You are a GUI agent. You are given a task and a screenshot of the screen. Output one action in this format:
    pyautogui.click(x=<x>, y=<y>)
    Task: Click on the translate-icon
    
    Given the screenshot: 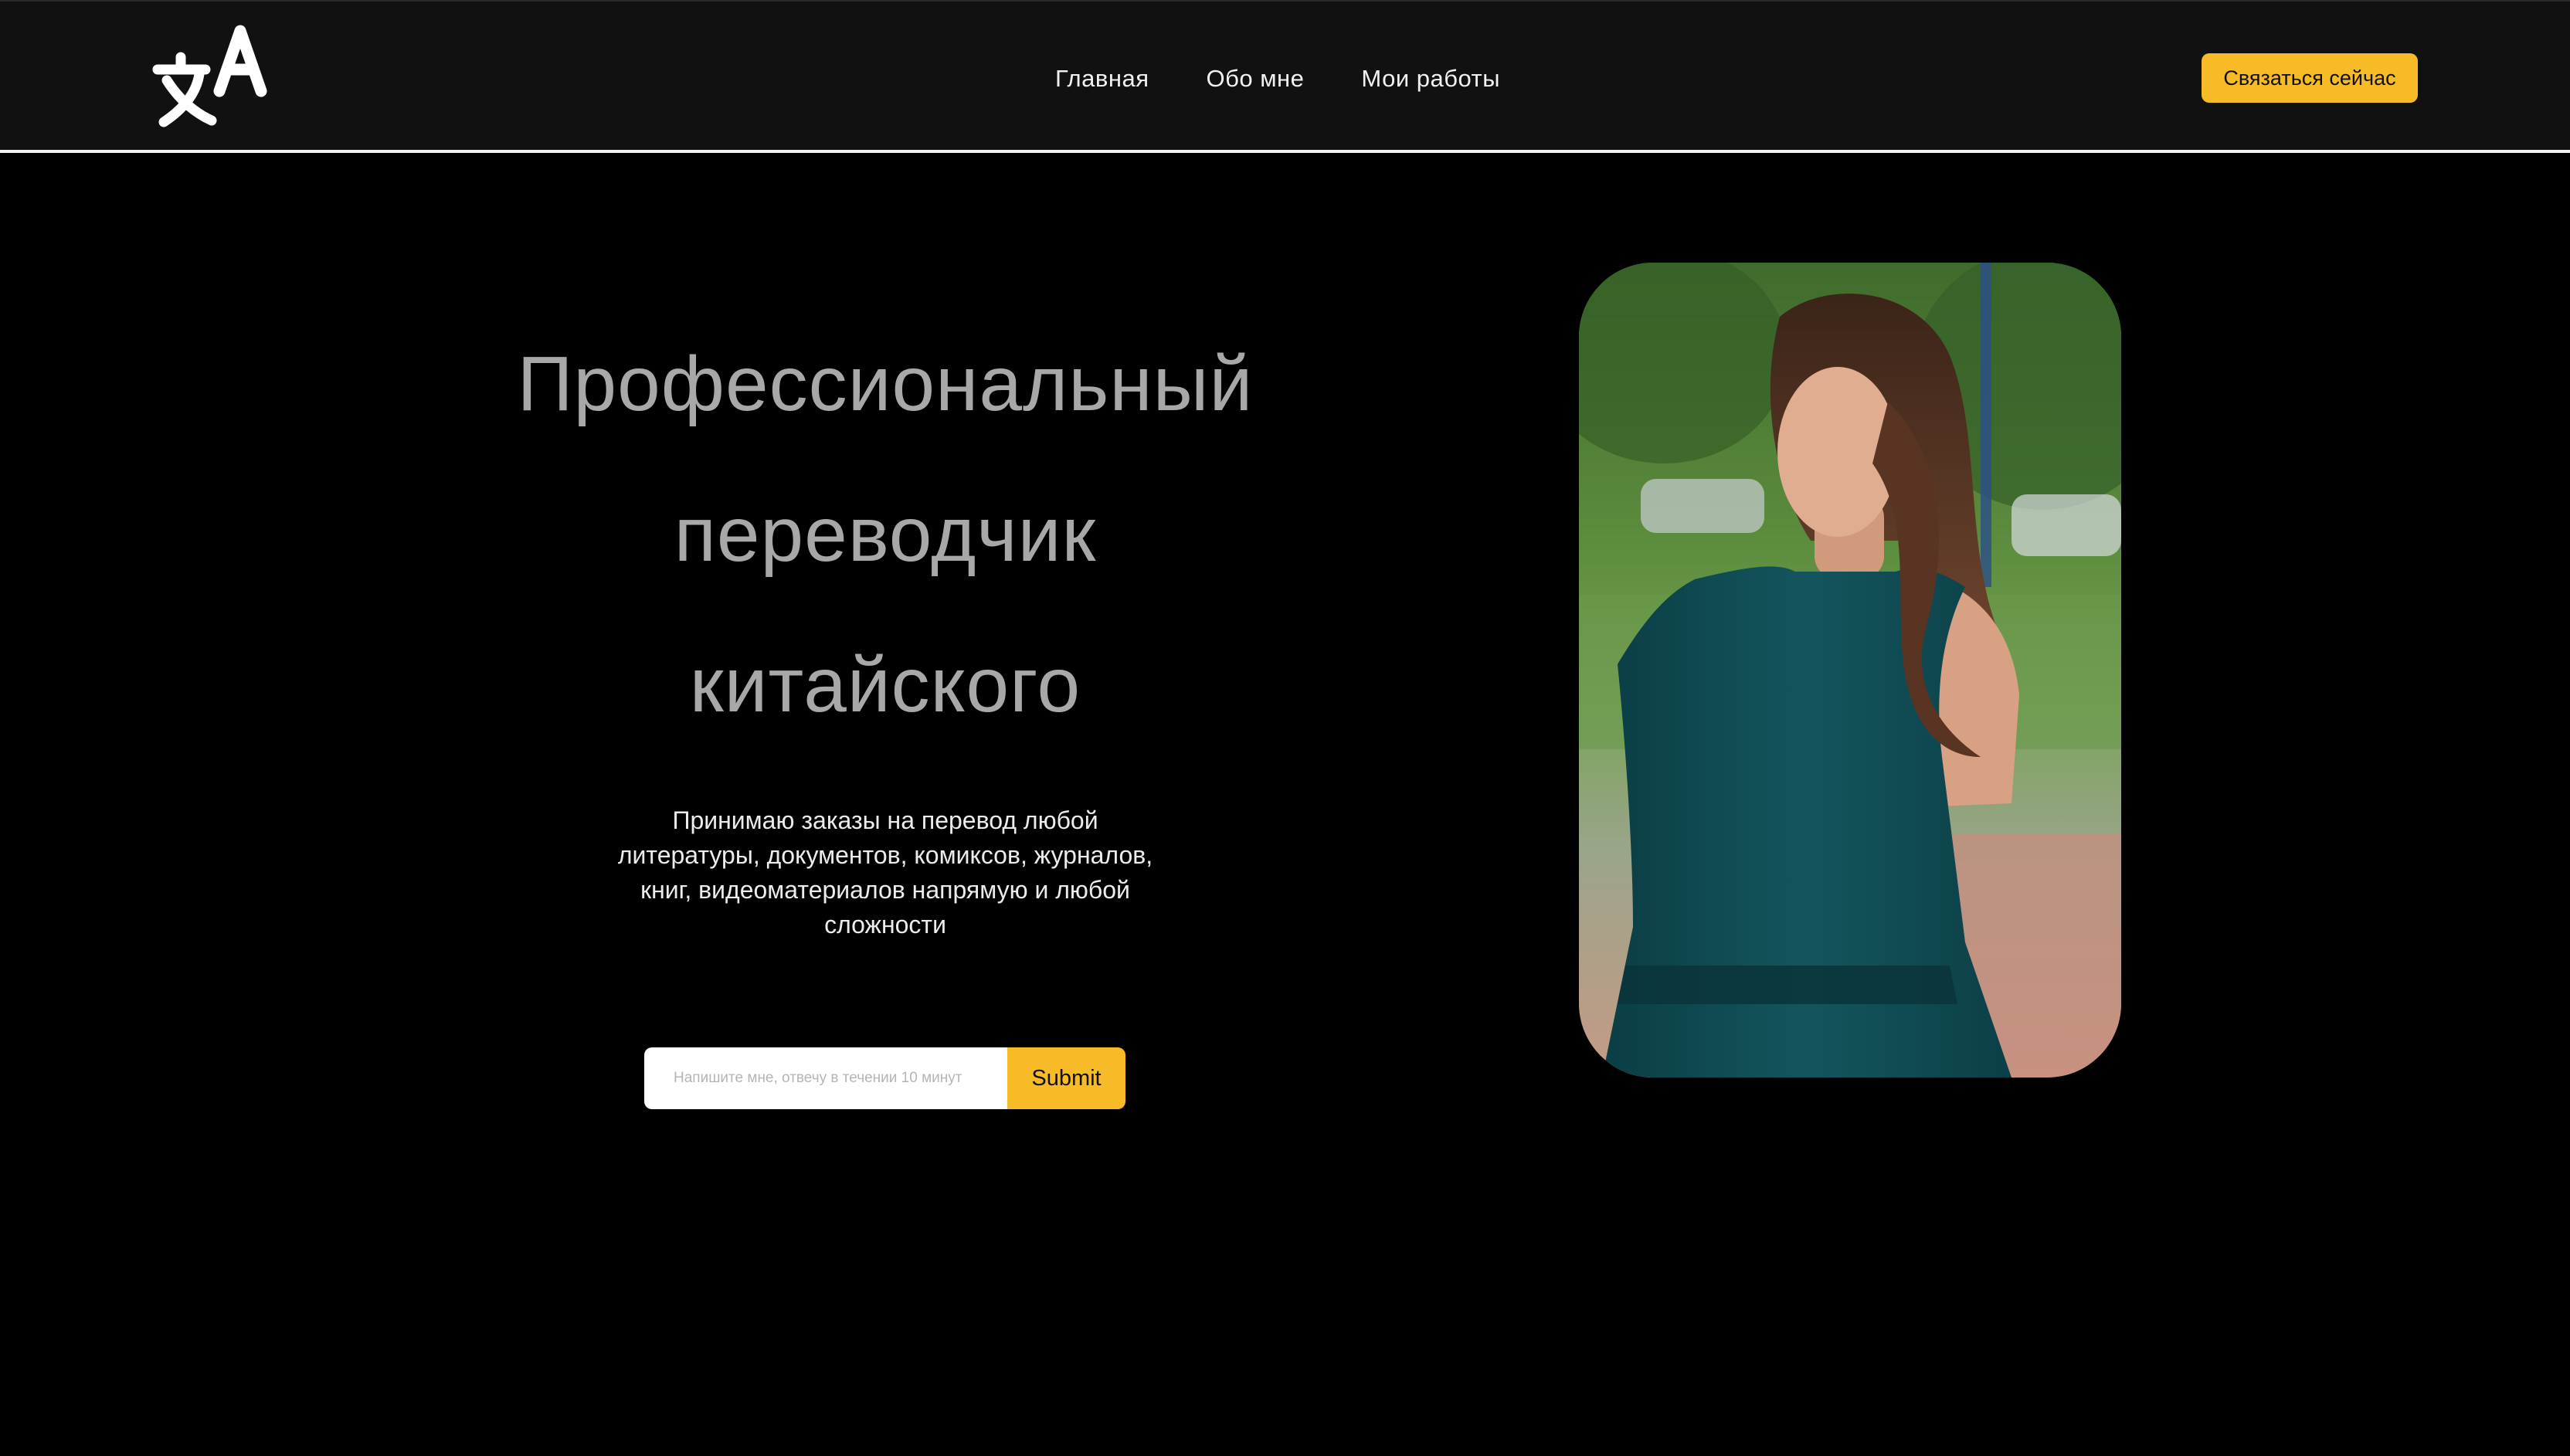 What is the action you would take?
    pyautogui.click(x=217, y=77)
    